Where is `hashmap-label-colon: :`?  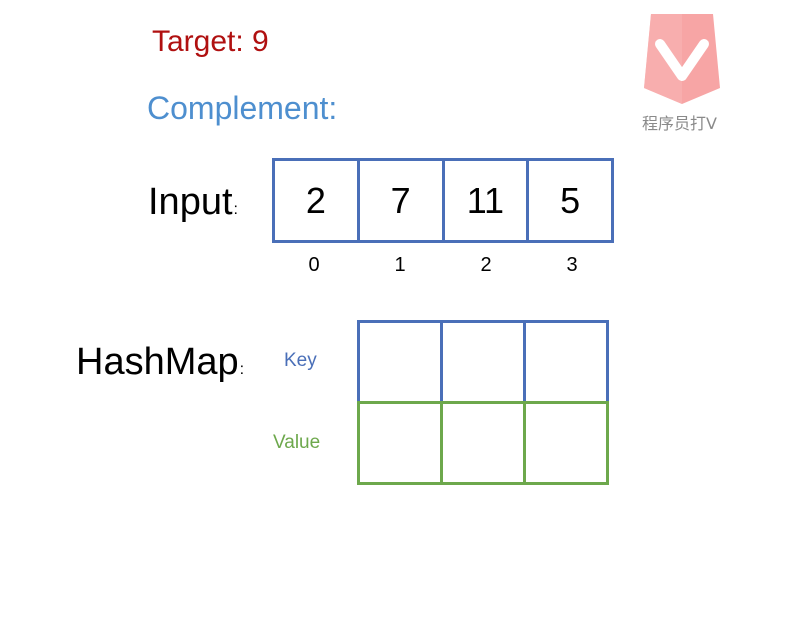
hashmap-label-colon: : is located at coordinates (242, 369).